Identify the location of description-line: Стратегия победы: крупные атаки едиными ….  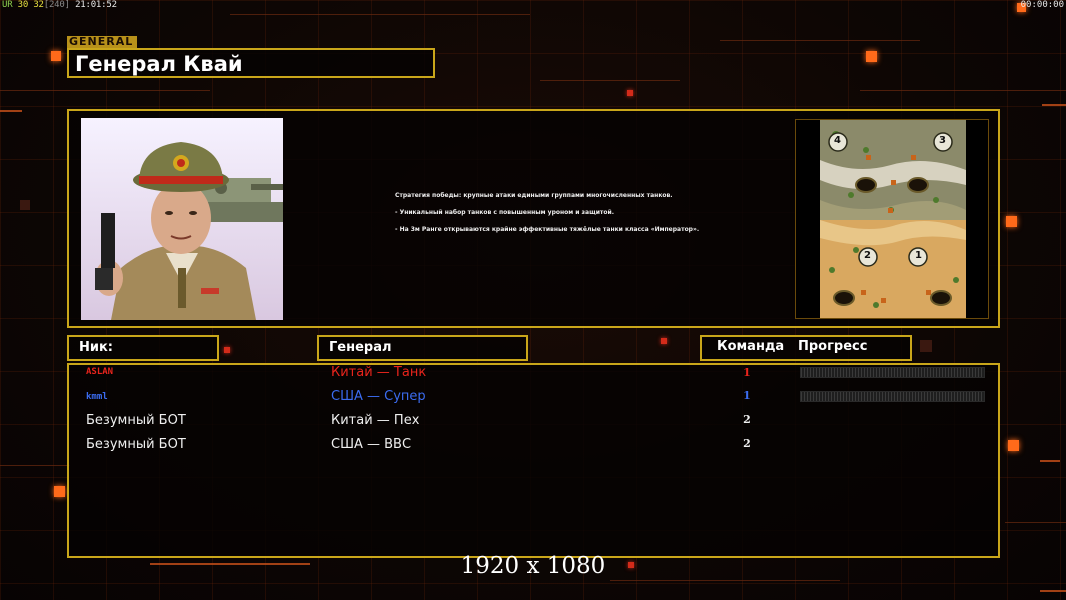
(534, 195).